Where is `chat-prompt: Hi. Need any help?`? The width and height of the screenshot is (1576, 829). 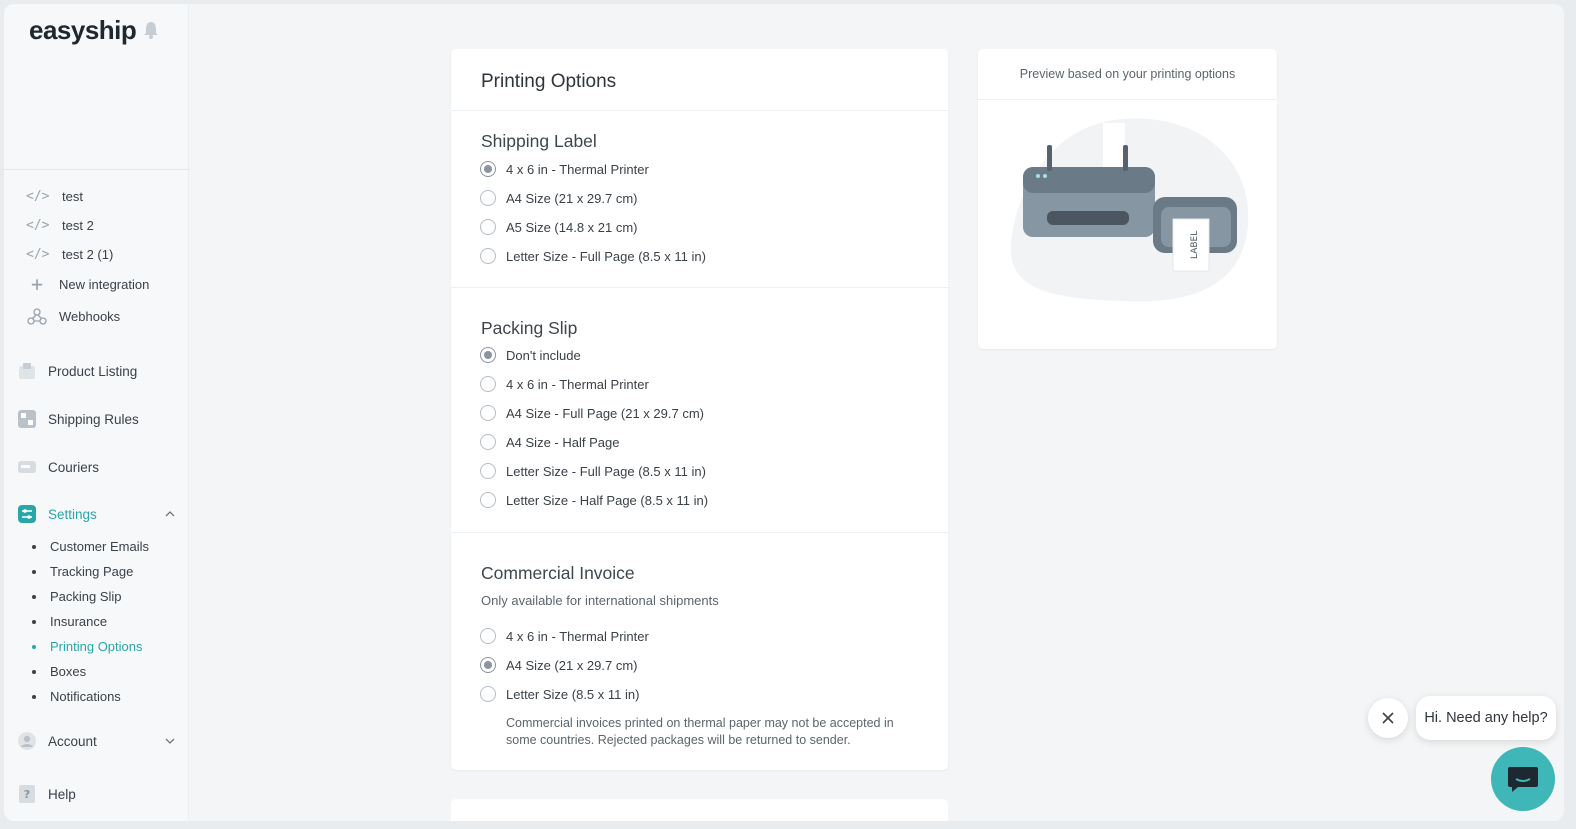 chat-prompt: Hi. Need any help? is located at coordinates (1486, 718).